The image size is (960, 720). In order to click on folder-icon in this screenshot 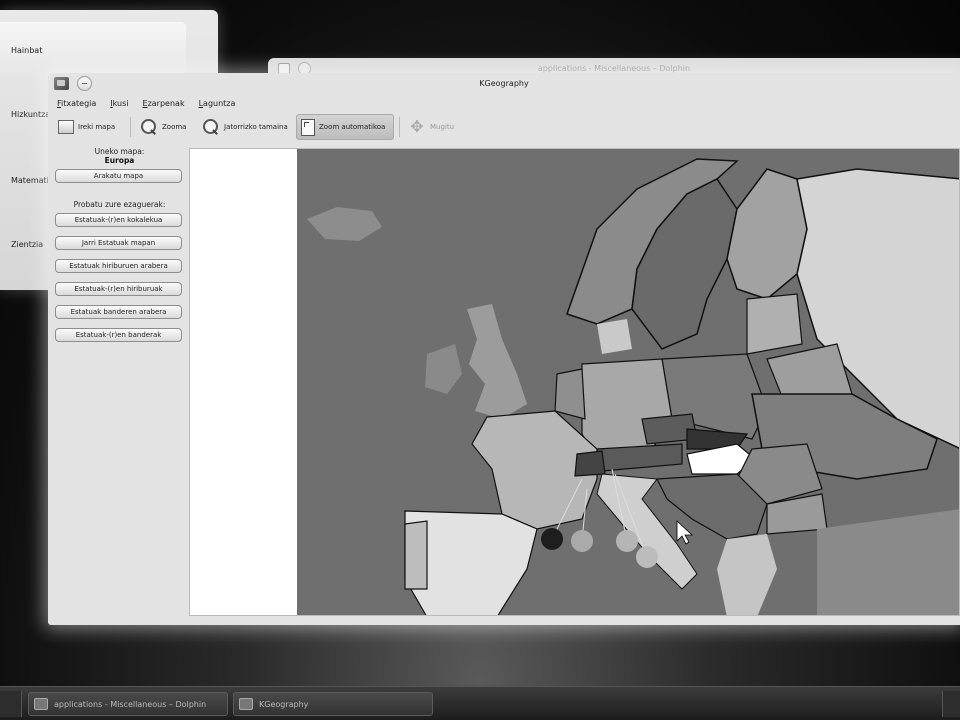, I will do `click(41, 704)`.